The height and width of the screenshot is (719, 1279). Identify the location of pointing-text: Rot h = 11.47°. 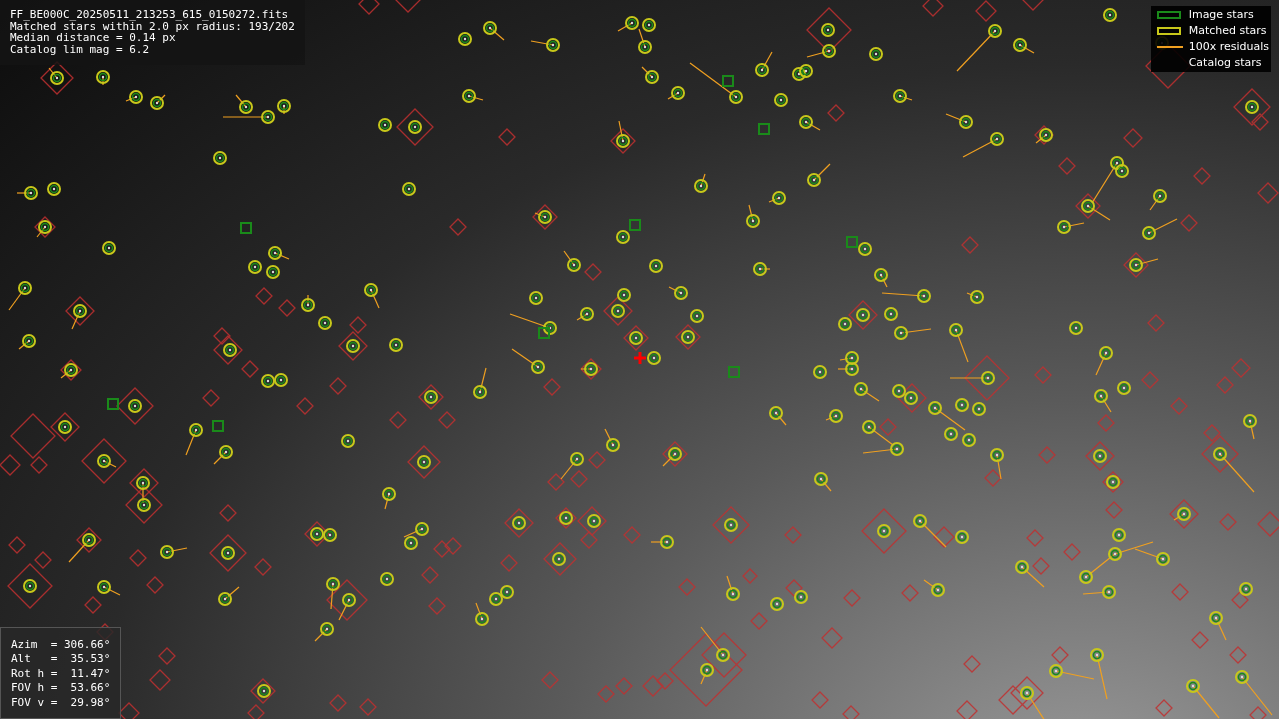
(61, 673).